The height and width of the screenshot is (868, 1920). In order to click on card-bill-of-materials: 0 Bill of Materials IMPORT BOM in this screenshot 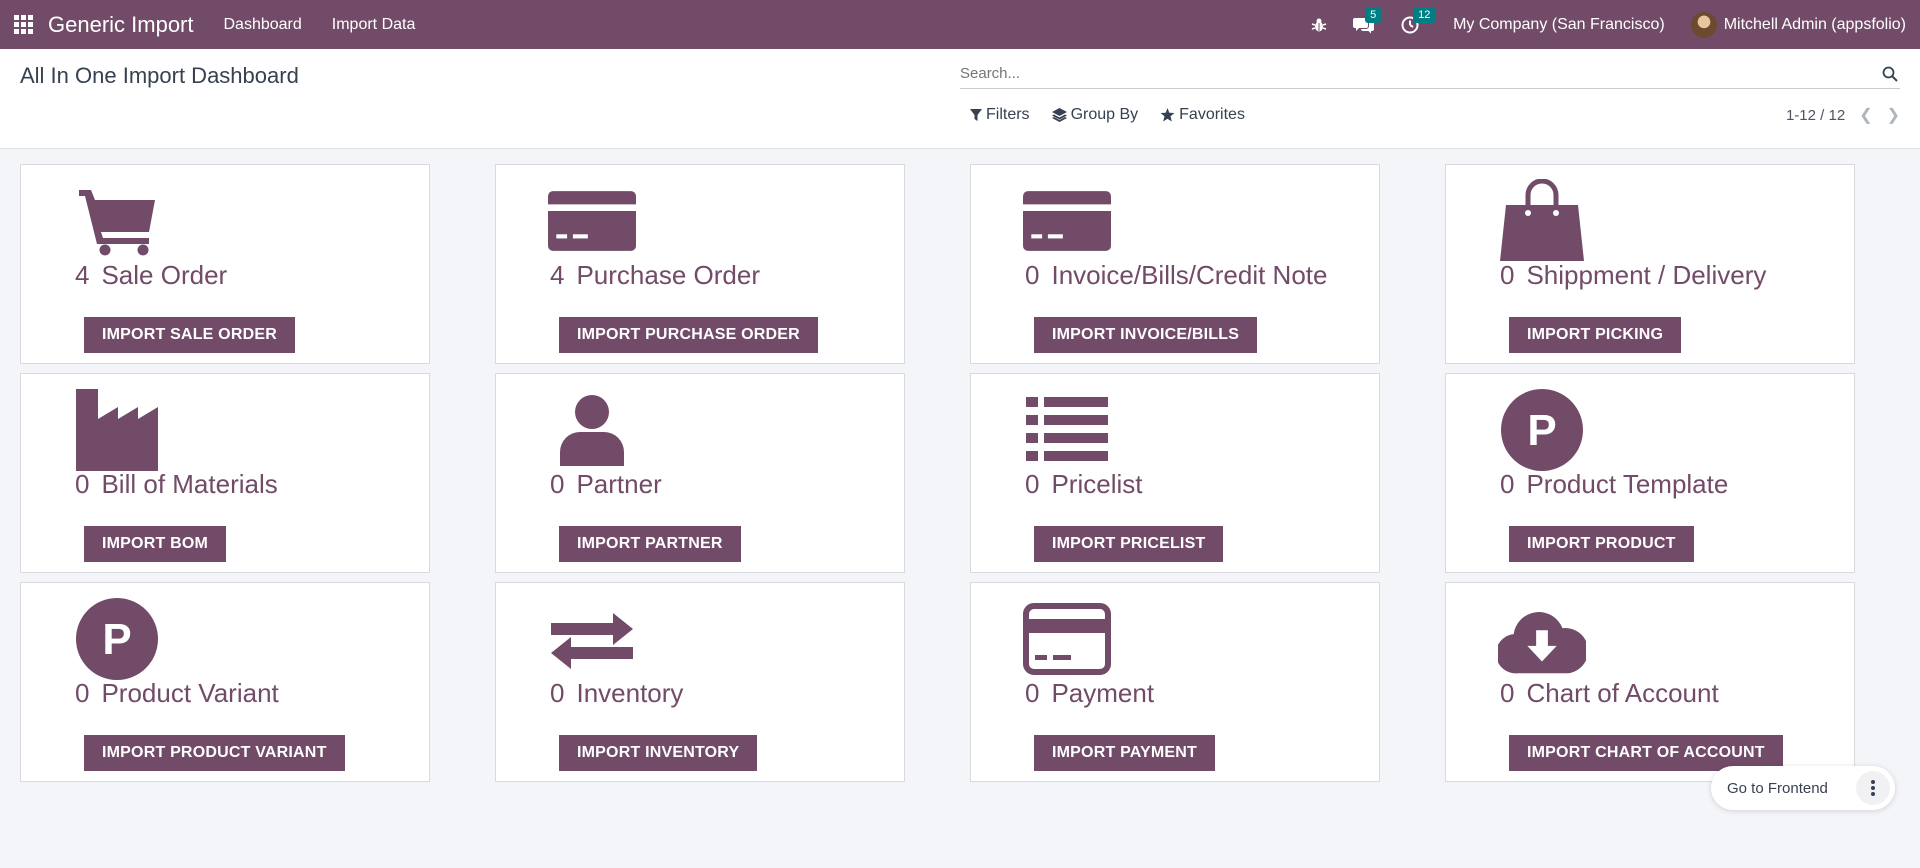, I will do `click(225, 473)`.